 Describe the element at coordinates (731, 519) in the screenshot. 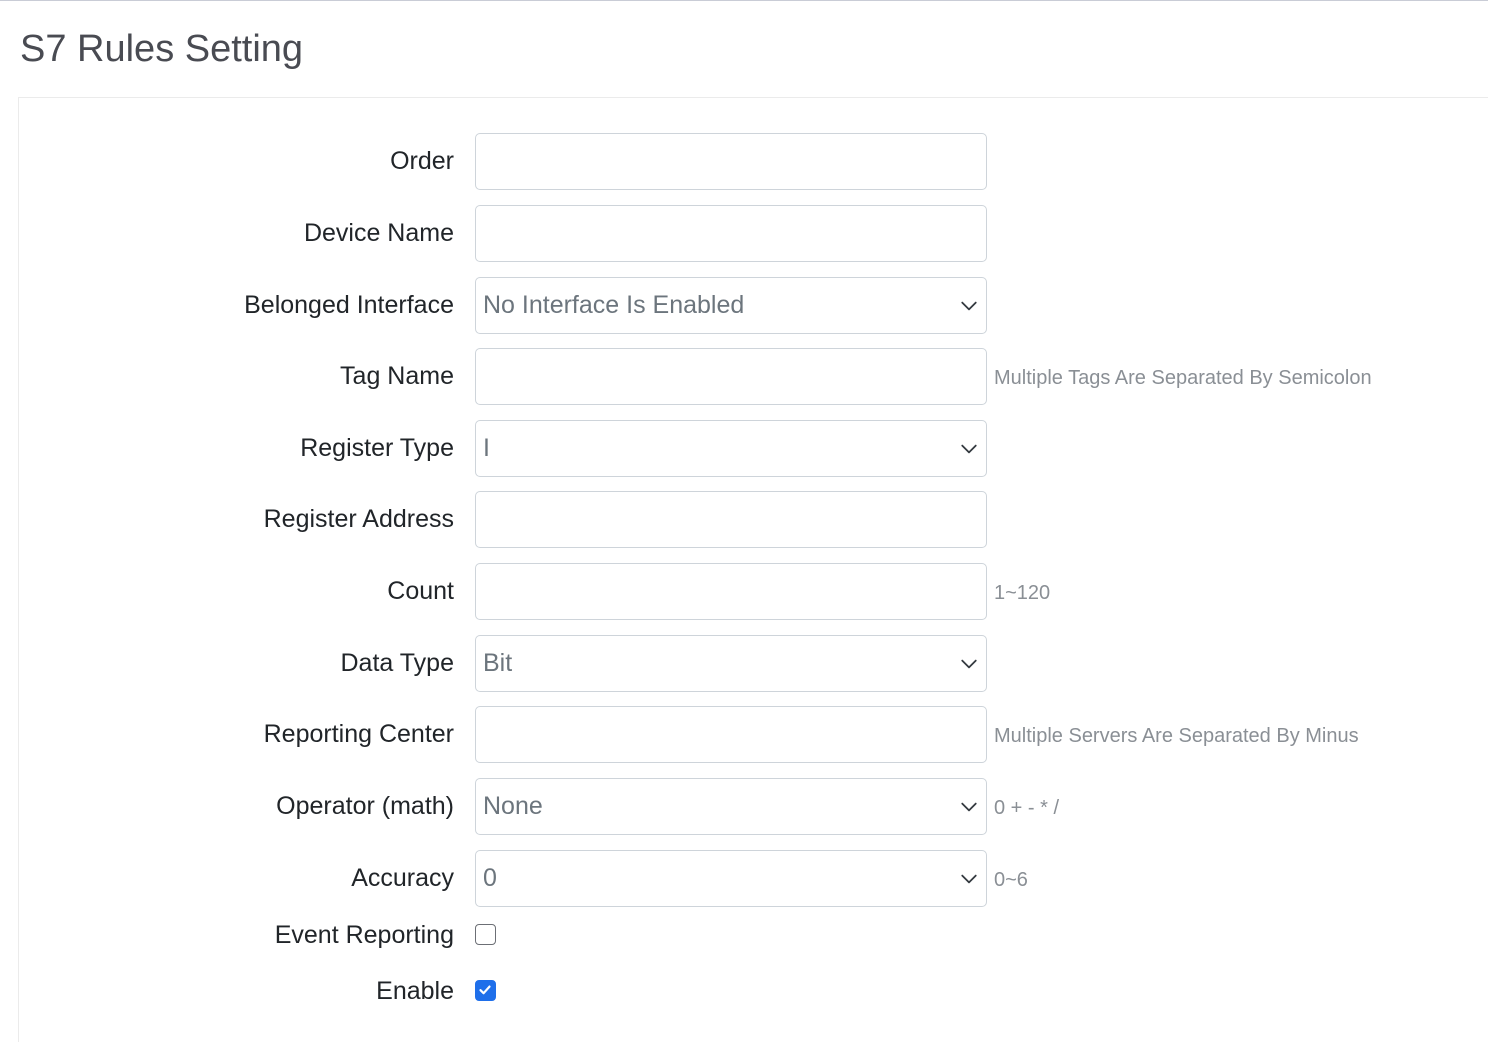

I see `register-address-input` at that location.